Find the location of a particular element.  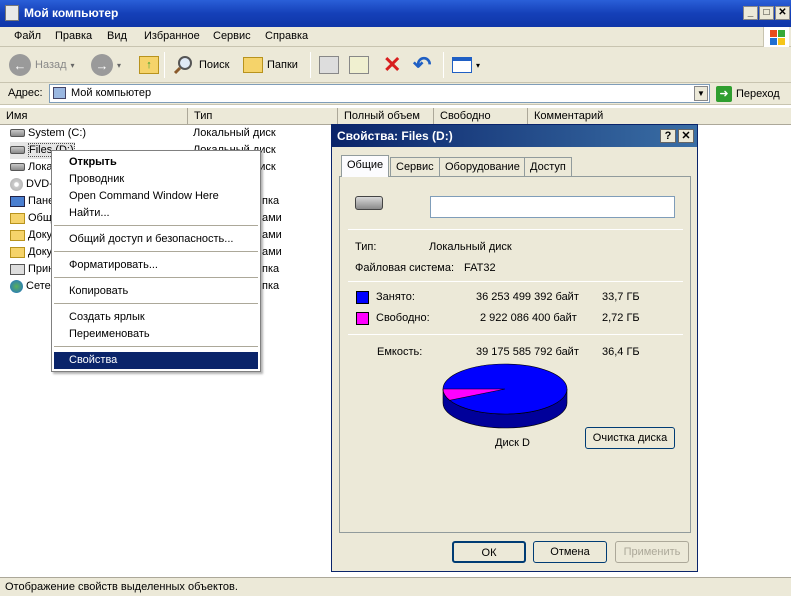

item-name: DVD- is located at coordinates (39, 184).